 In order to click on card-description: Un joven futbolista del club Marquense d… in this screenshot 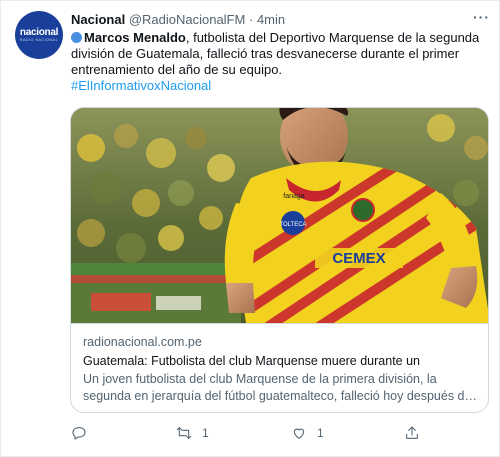, I will do `click(280, 388)`.